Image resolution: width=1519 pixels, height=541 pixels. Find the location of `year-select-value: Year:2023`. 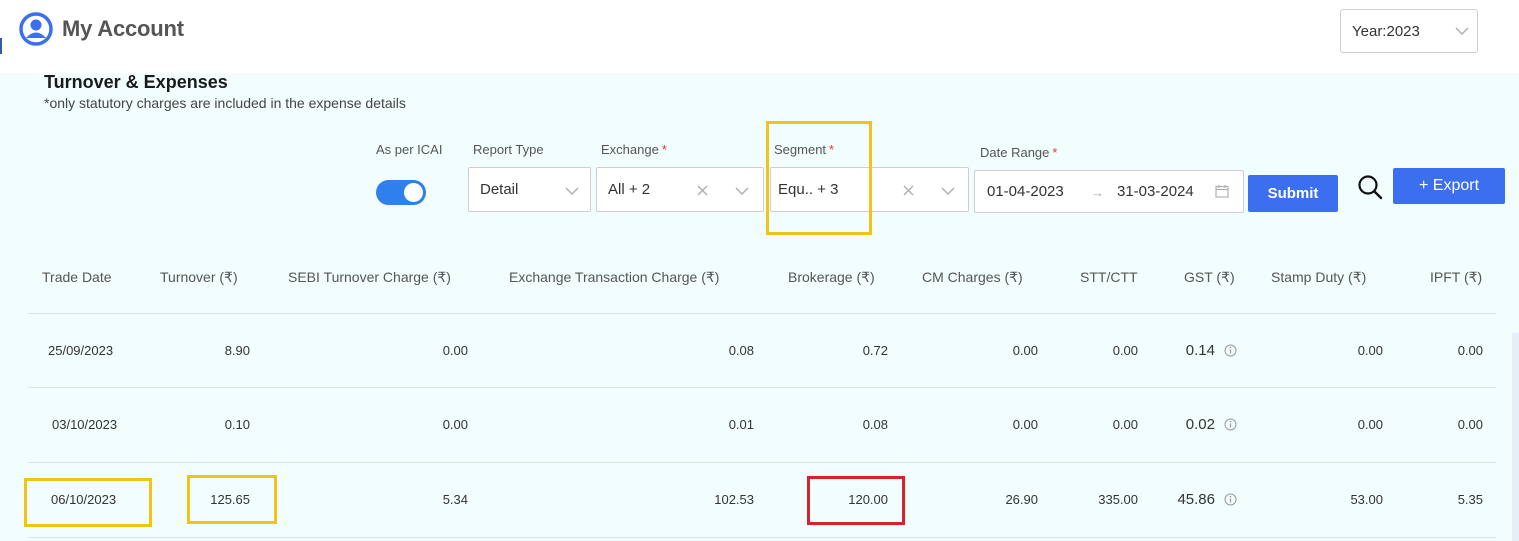

year-select-value: Year:2023 is located at coordinates (1386, 31).